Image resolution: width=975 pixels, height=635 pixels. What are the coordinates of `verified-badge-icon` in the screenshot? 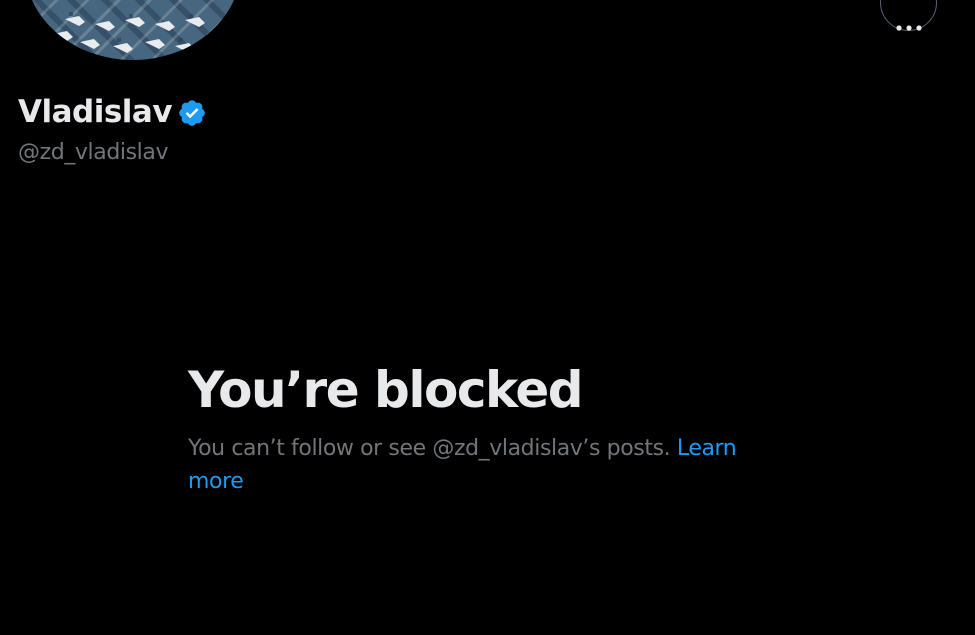 It's located at (192, 113).